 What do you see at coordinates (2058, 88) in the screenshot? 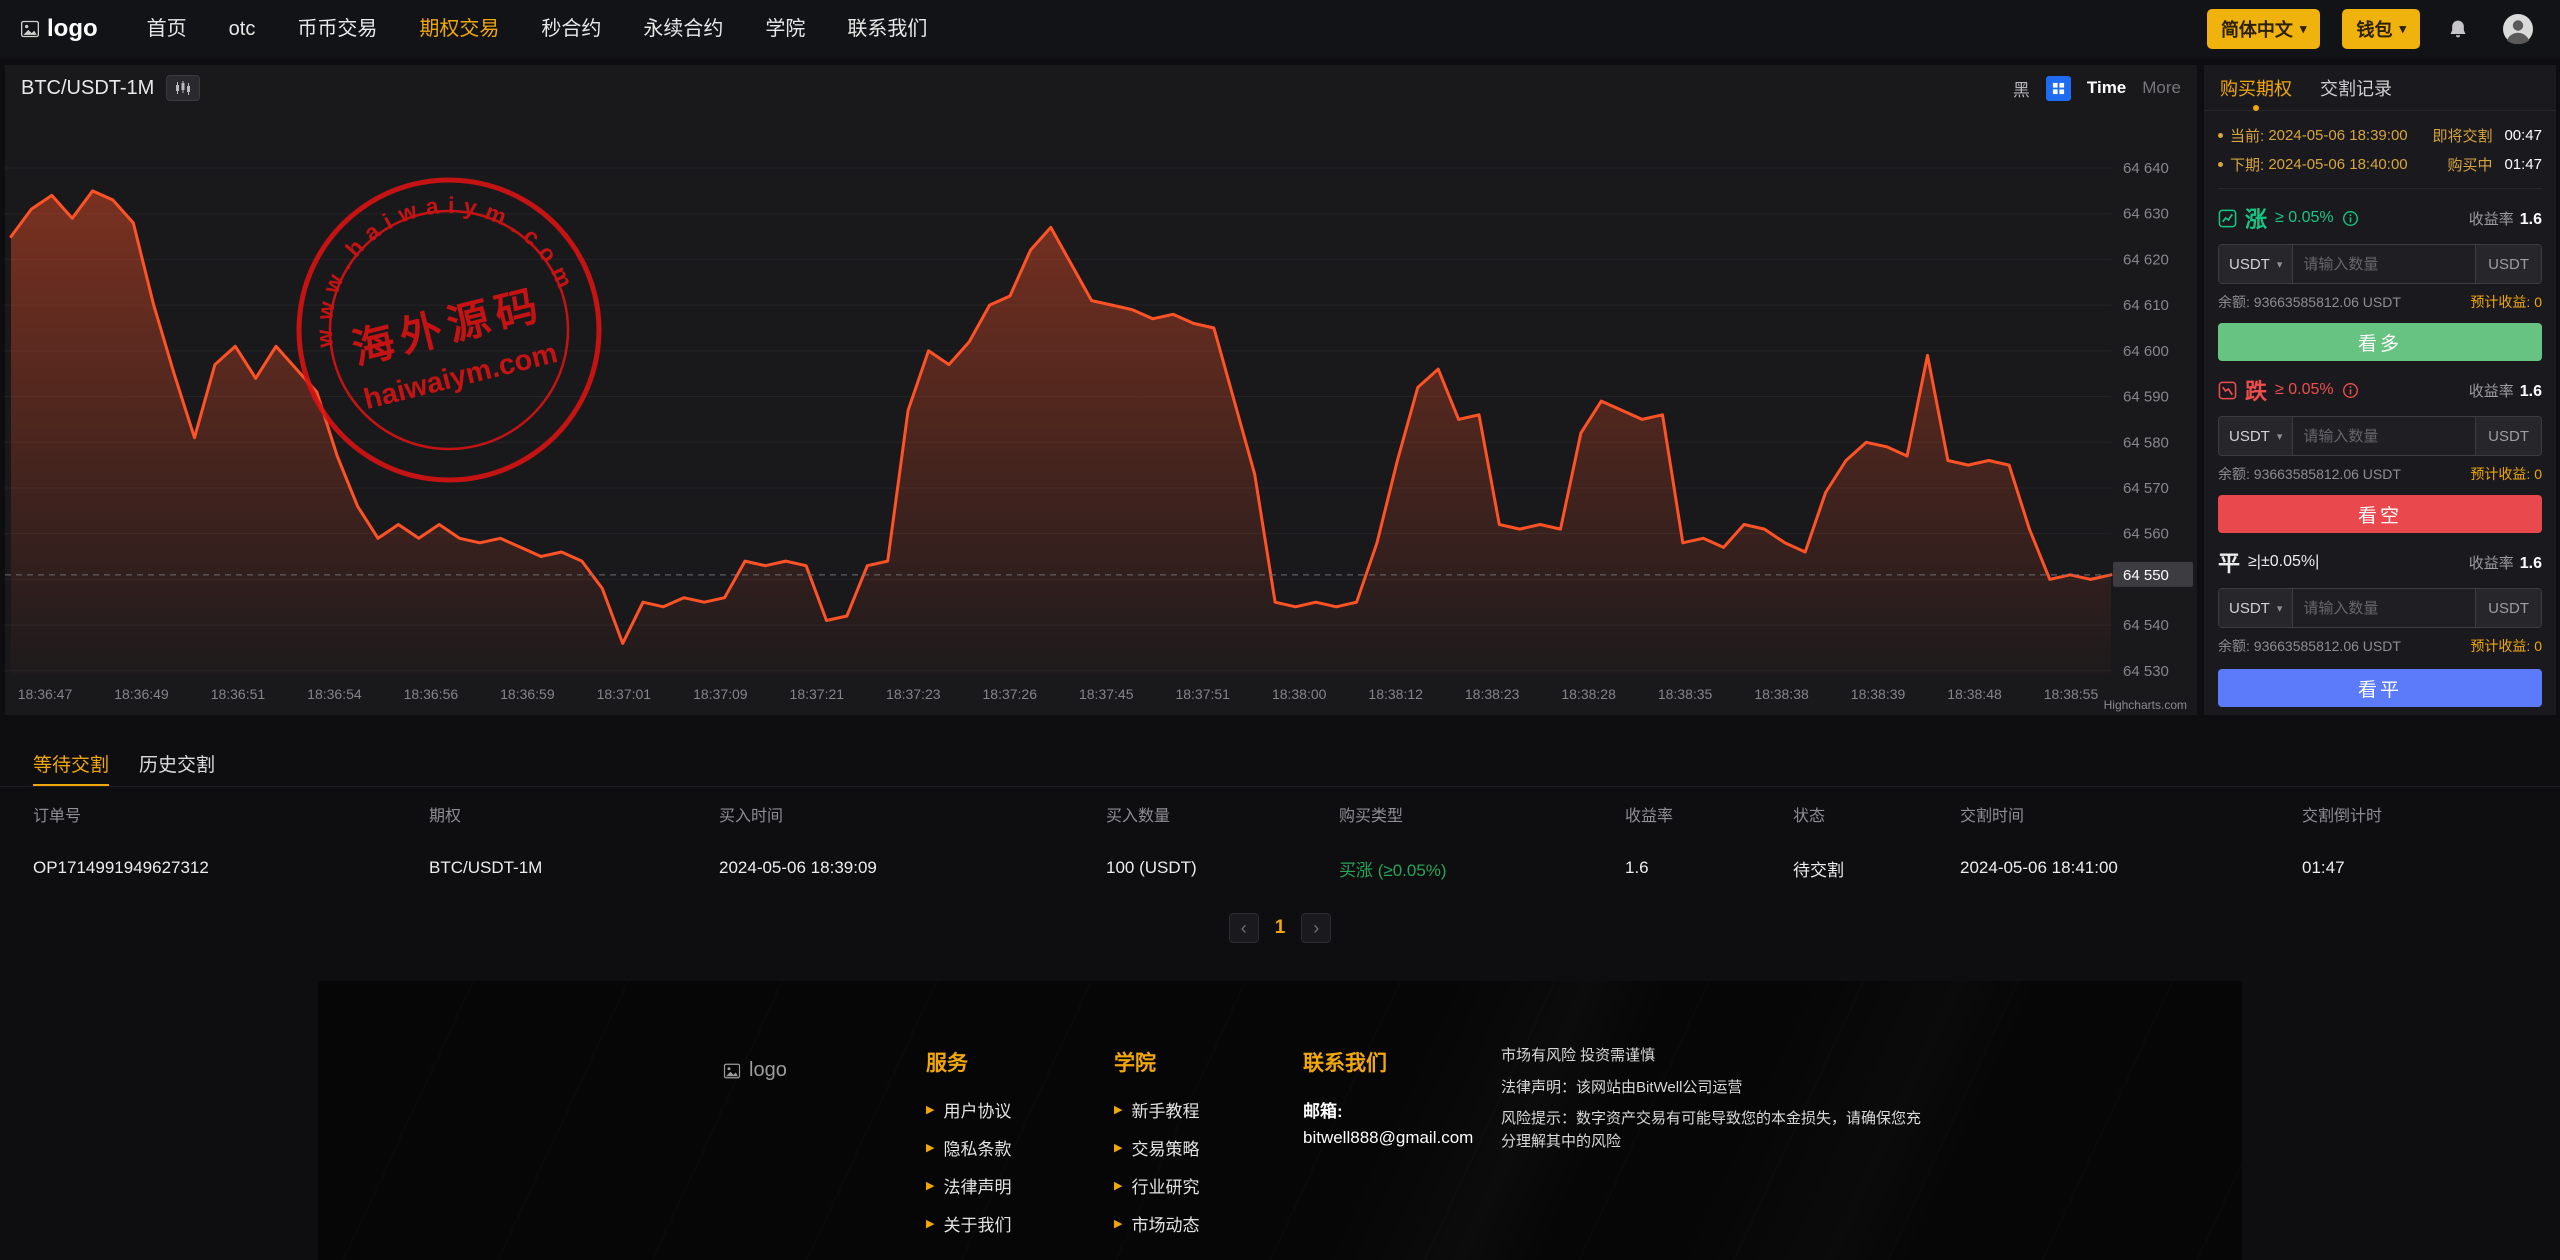
I see `indicator-button` at bounding box center [2058, 88].